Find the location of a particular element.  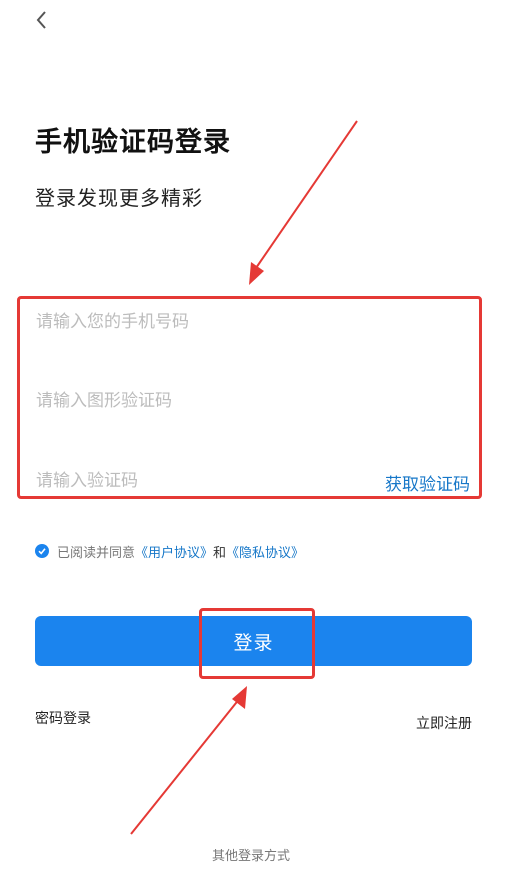

agreement-conjunction: 和 is located at coordinates (220, 553).